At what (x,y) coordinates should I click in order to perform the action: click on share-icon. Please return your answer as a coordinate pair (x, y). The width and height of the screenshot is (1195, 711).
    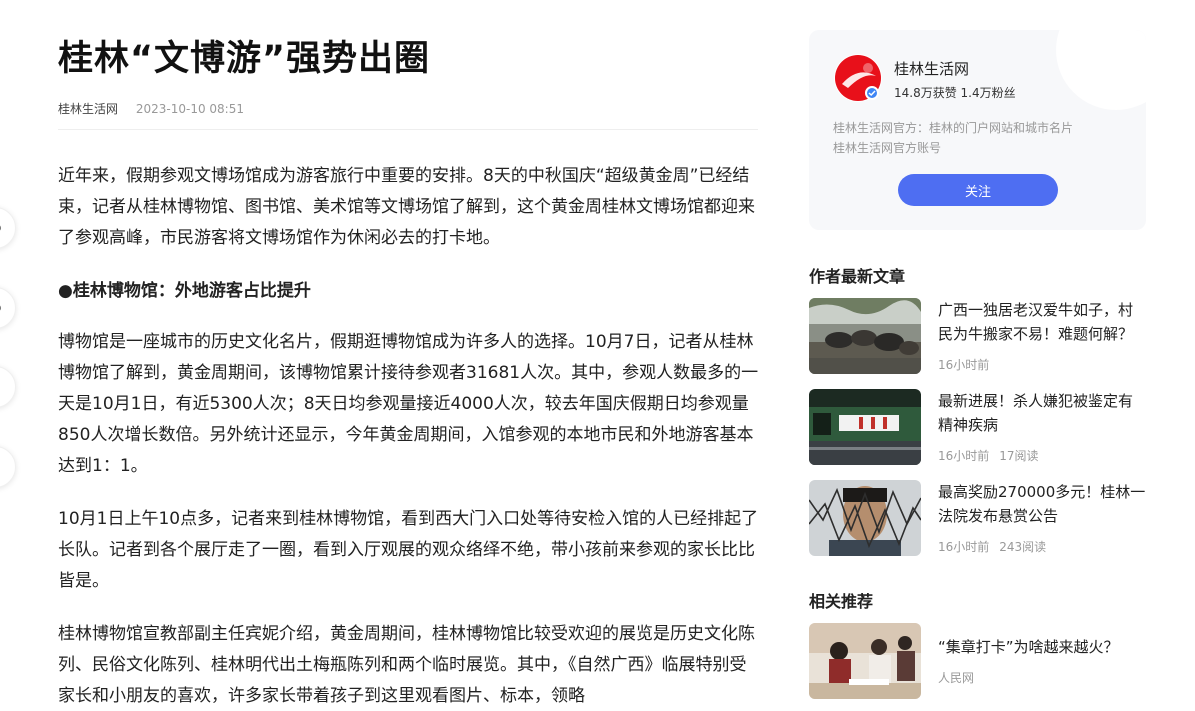
    Looking at the image, I should click on (3, 467).